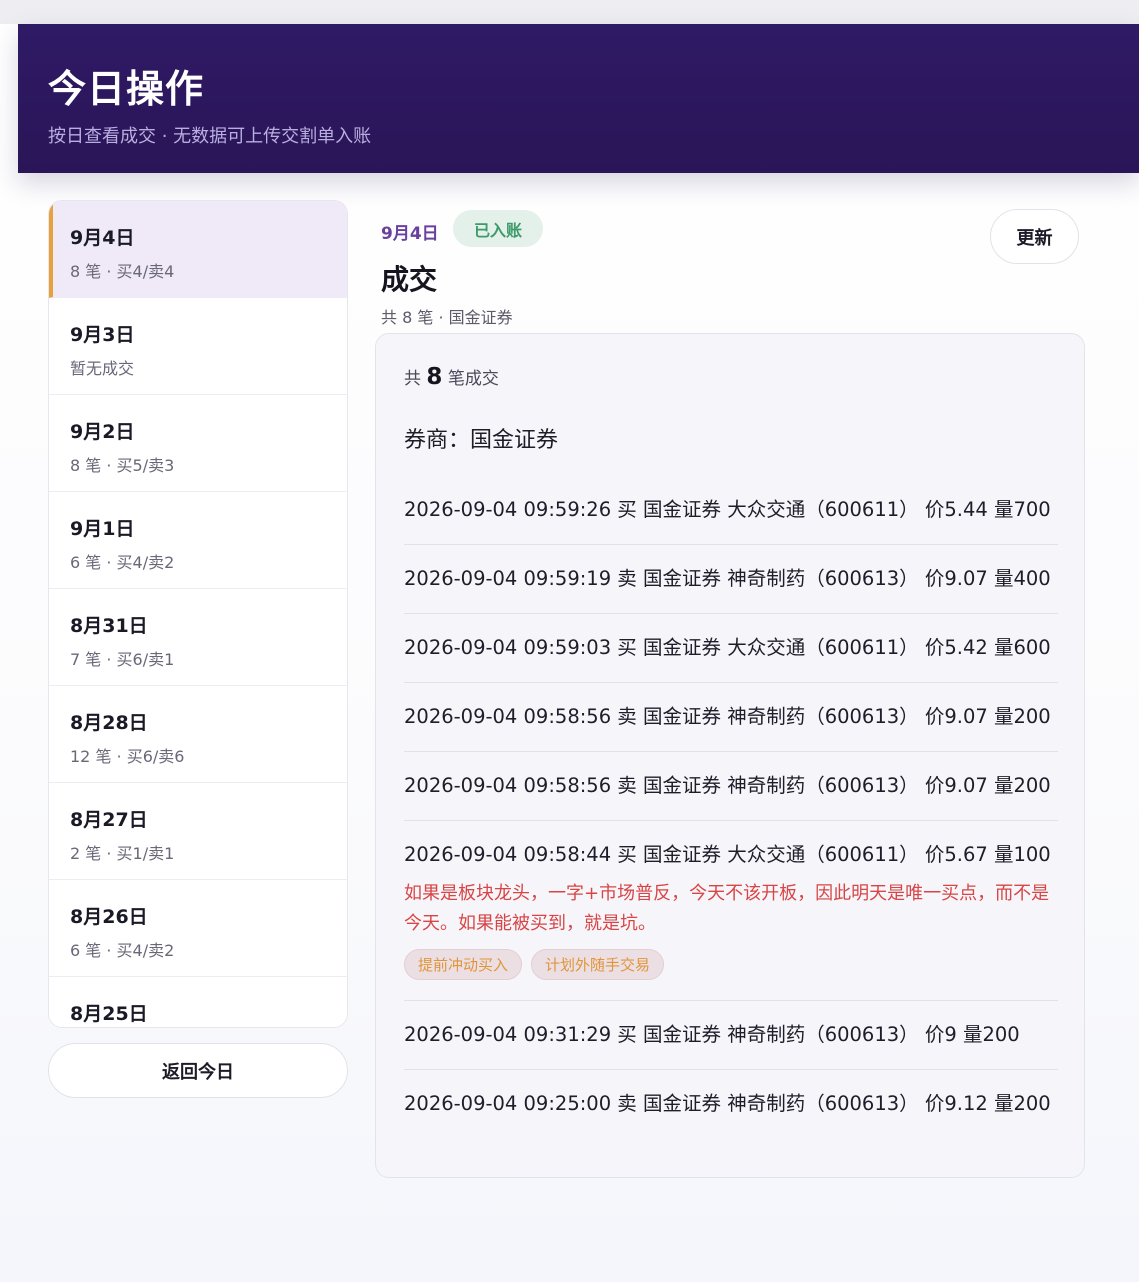  What do you see at coordinates (410, 234) in the screenshot?
I see `detail-date: 9月4日` at bounding box center [410, 234].